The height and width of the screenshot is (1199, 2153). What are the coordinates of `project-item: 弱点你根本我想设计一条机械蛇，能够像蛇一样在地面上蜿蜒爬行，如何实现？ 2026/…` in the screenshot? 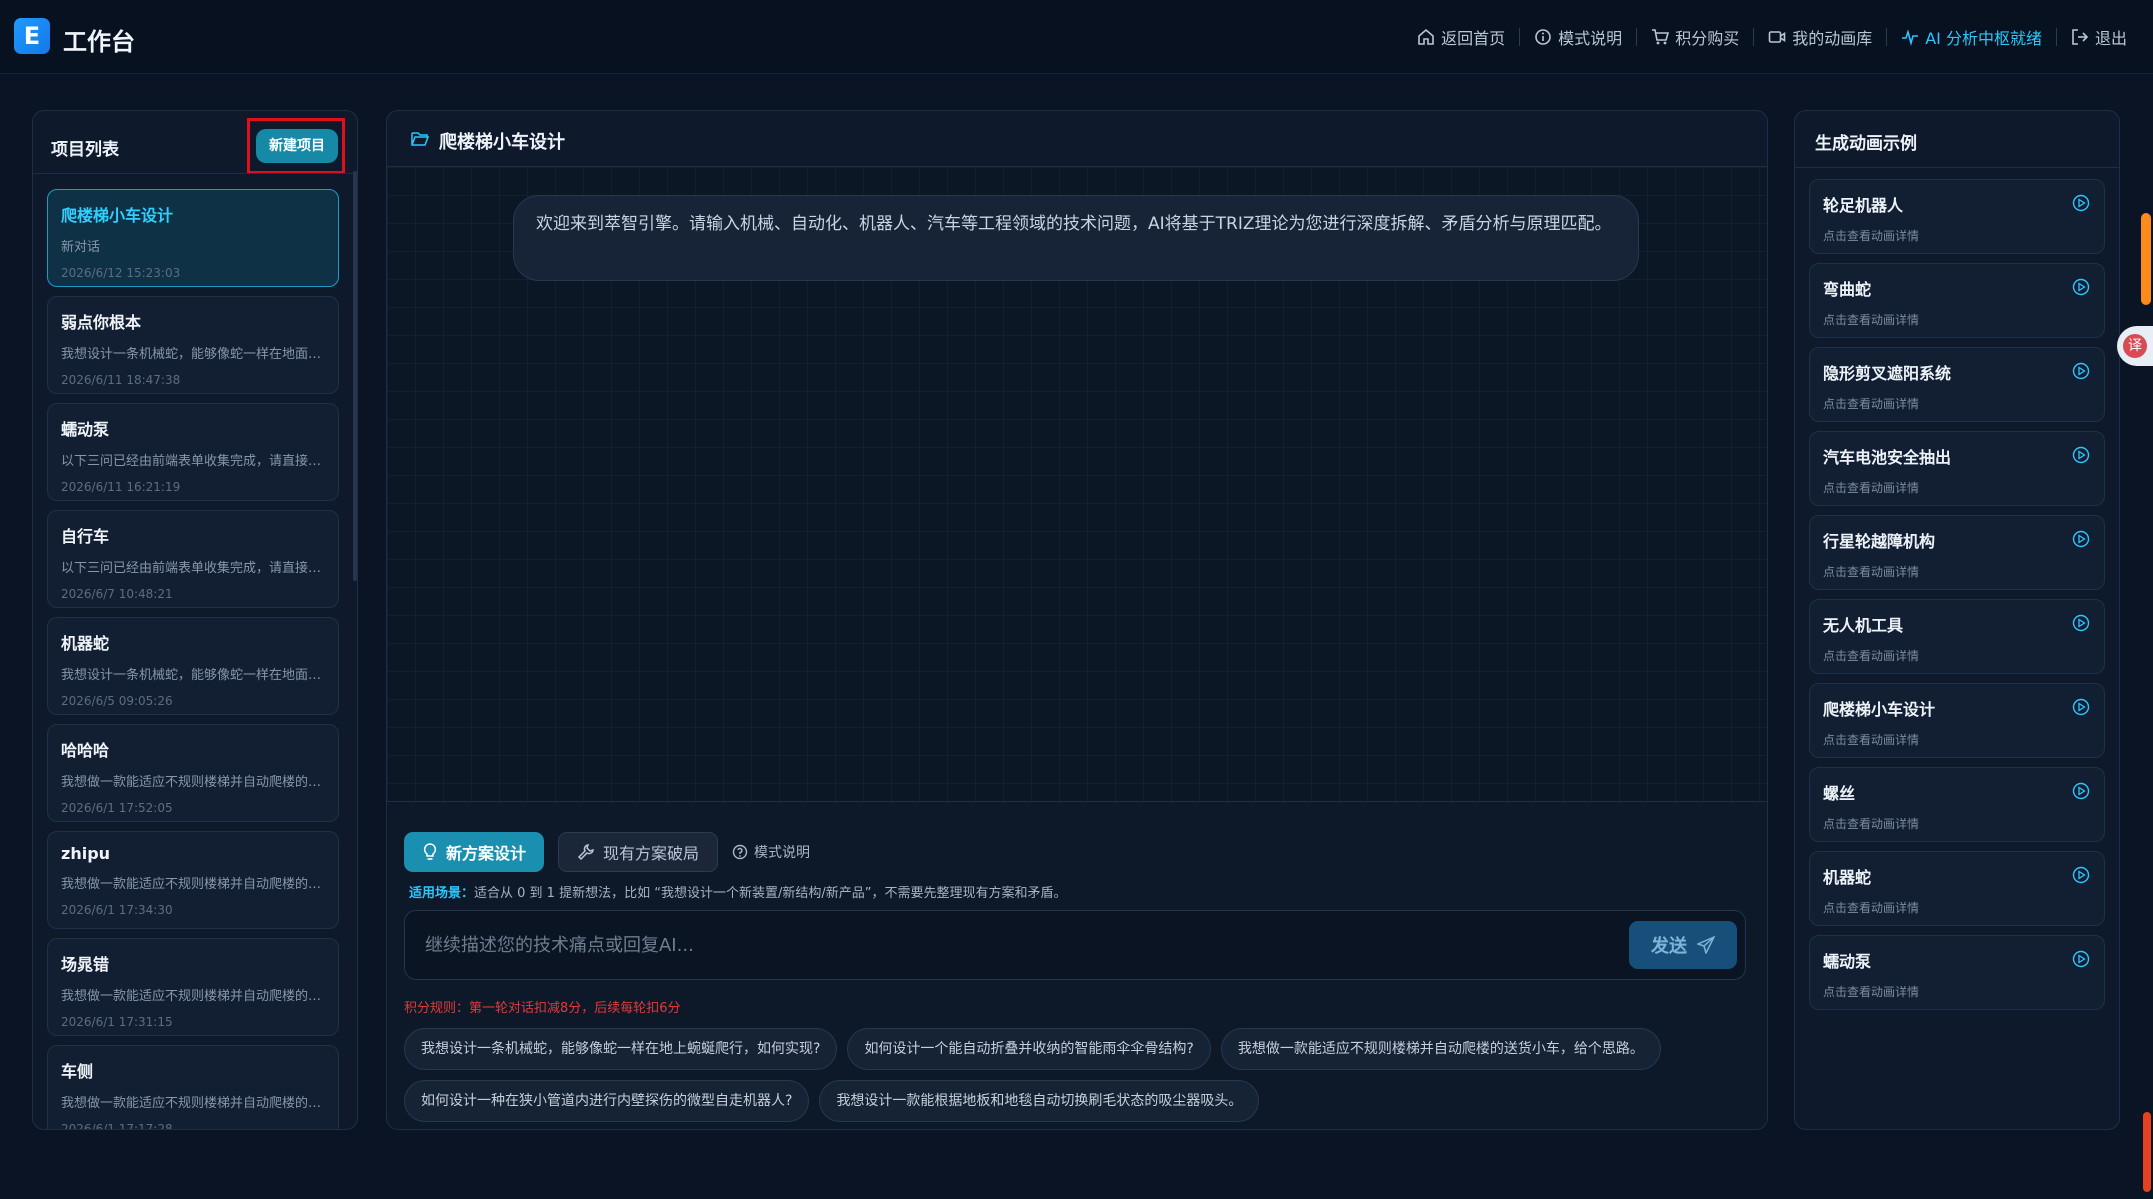 It's located at (193, 345).